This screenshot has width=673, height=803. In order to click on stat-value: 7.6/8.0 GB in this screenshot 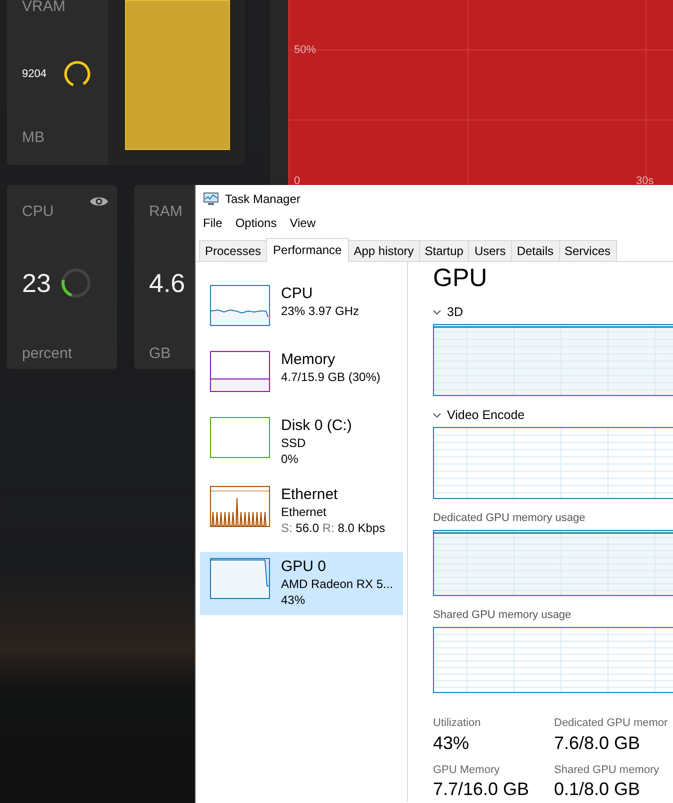, I will do `click(598, 743)`.